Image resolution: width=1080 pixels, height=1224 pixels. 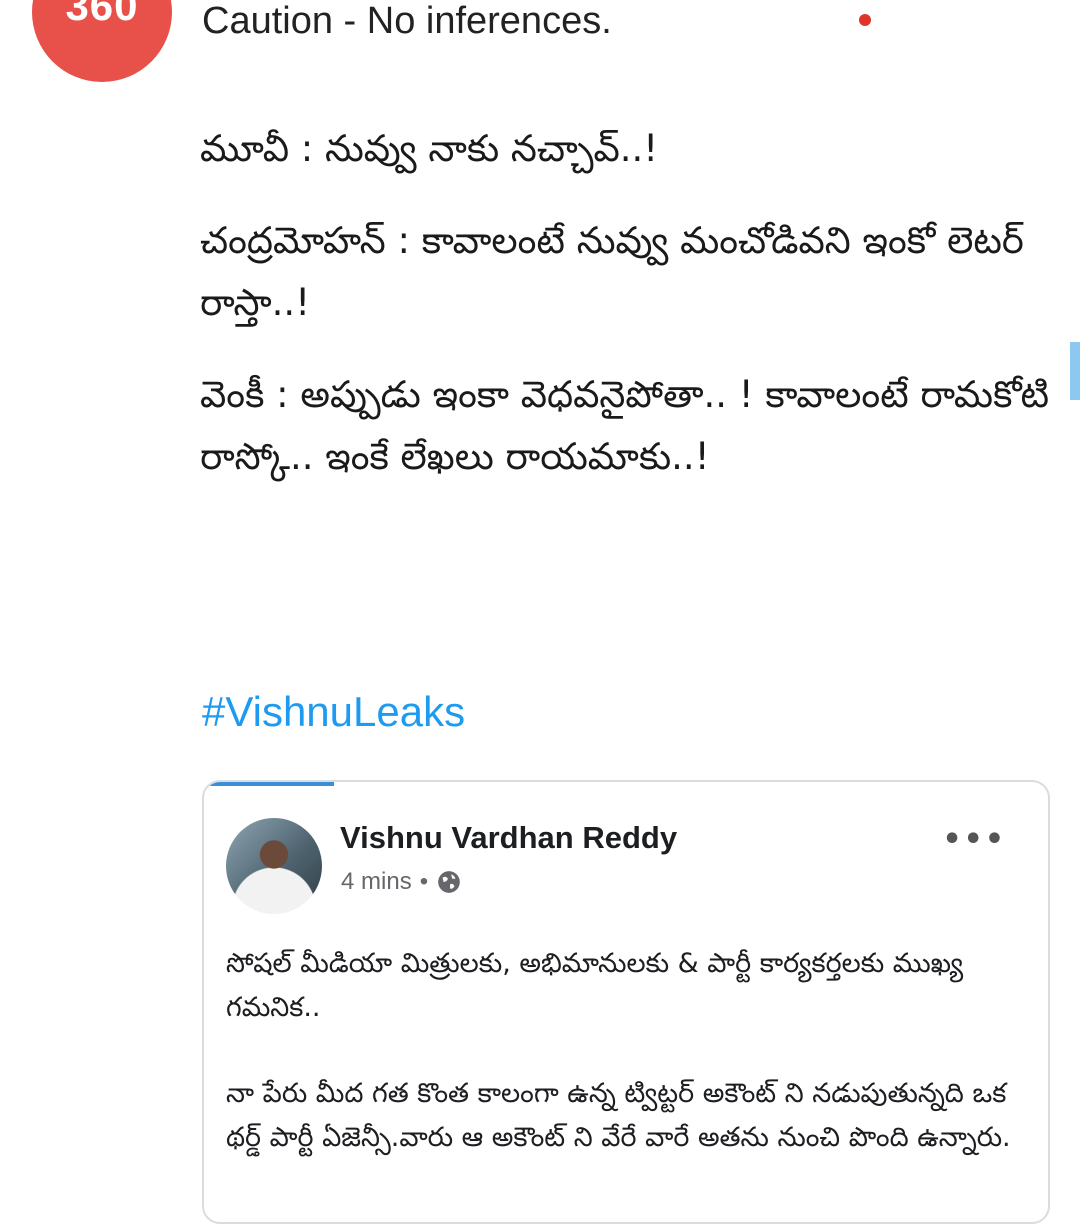 I want to click on post-time: 4 mins, so click(x=376, y=882).